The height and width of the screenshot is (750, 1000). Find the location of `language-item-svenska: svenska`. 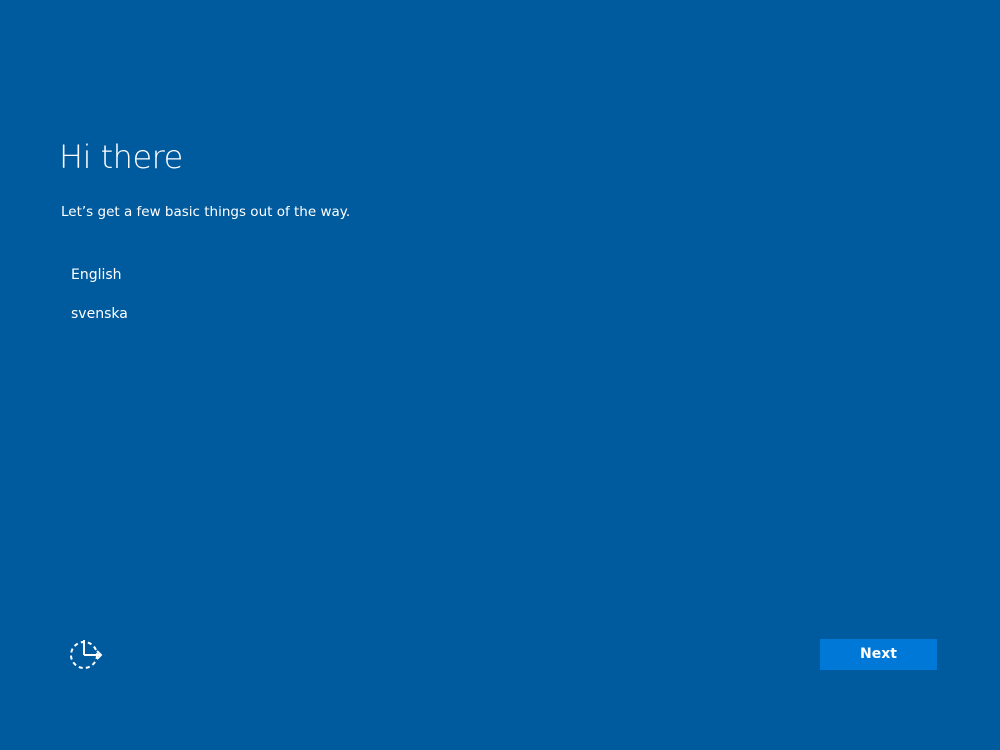

language-item-svenska: svenska is located at coordinates (241, 314).